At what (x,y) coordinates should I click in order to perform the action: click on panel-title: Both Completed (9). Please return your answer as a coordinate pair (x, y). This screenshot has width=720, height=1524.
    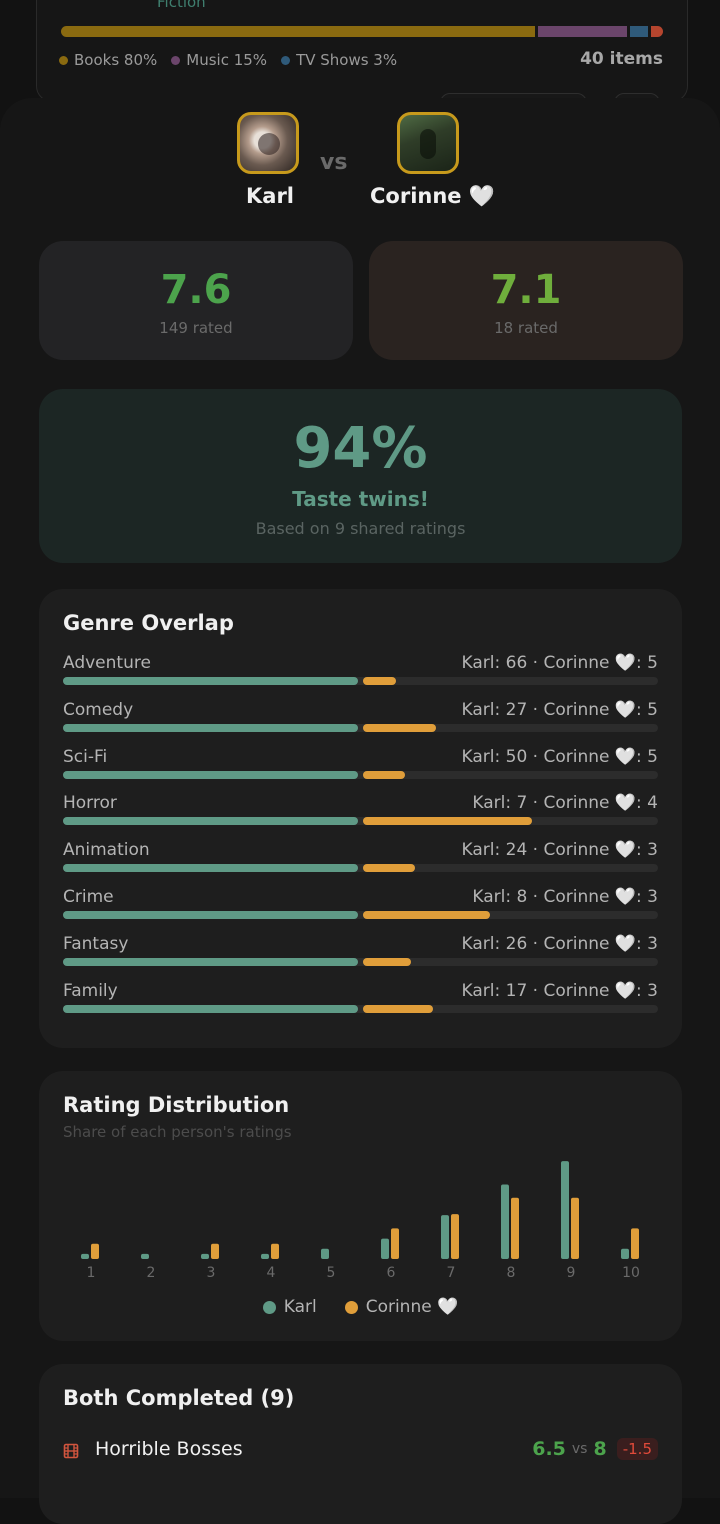
    Looking at the image, I should click on (179, 1398).